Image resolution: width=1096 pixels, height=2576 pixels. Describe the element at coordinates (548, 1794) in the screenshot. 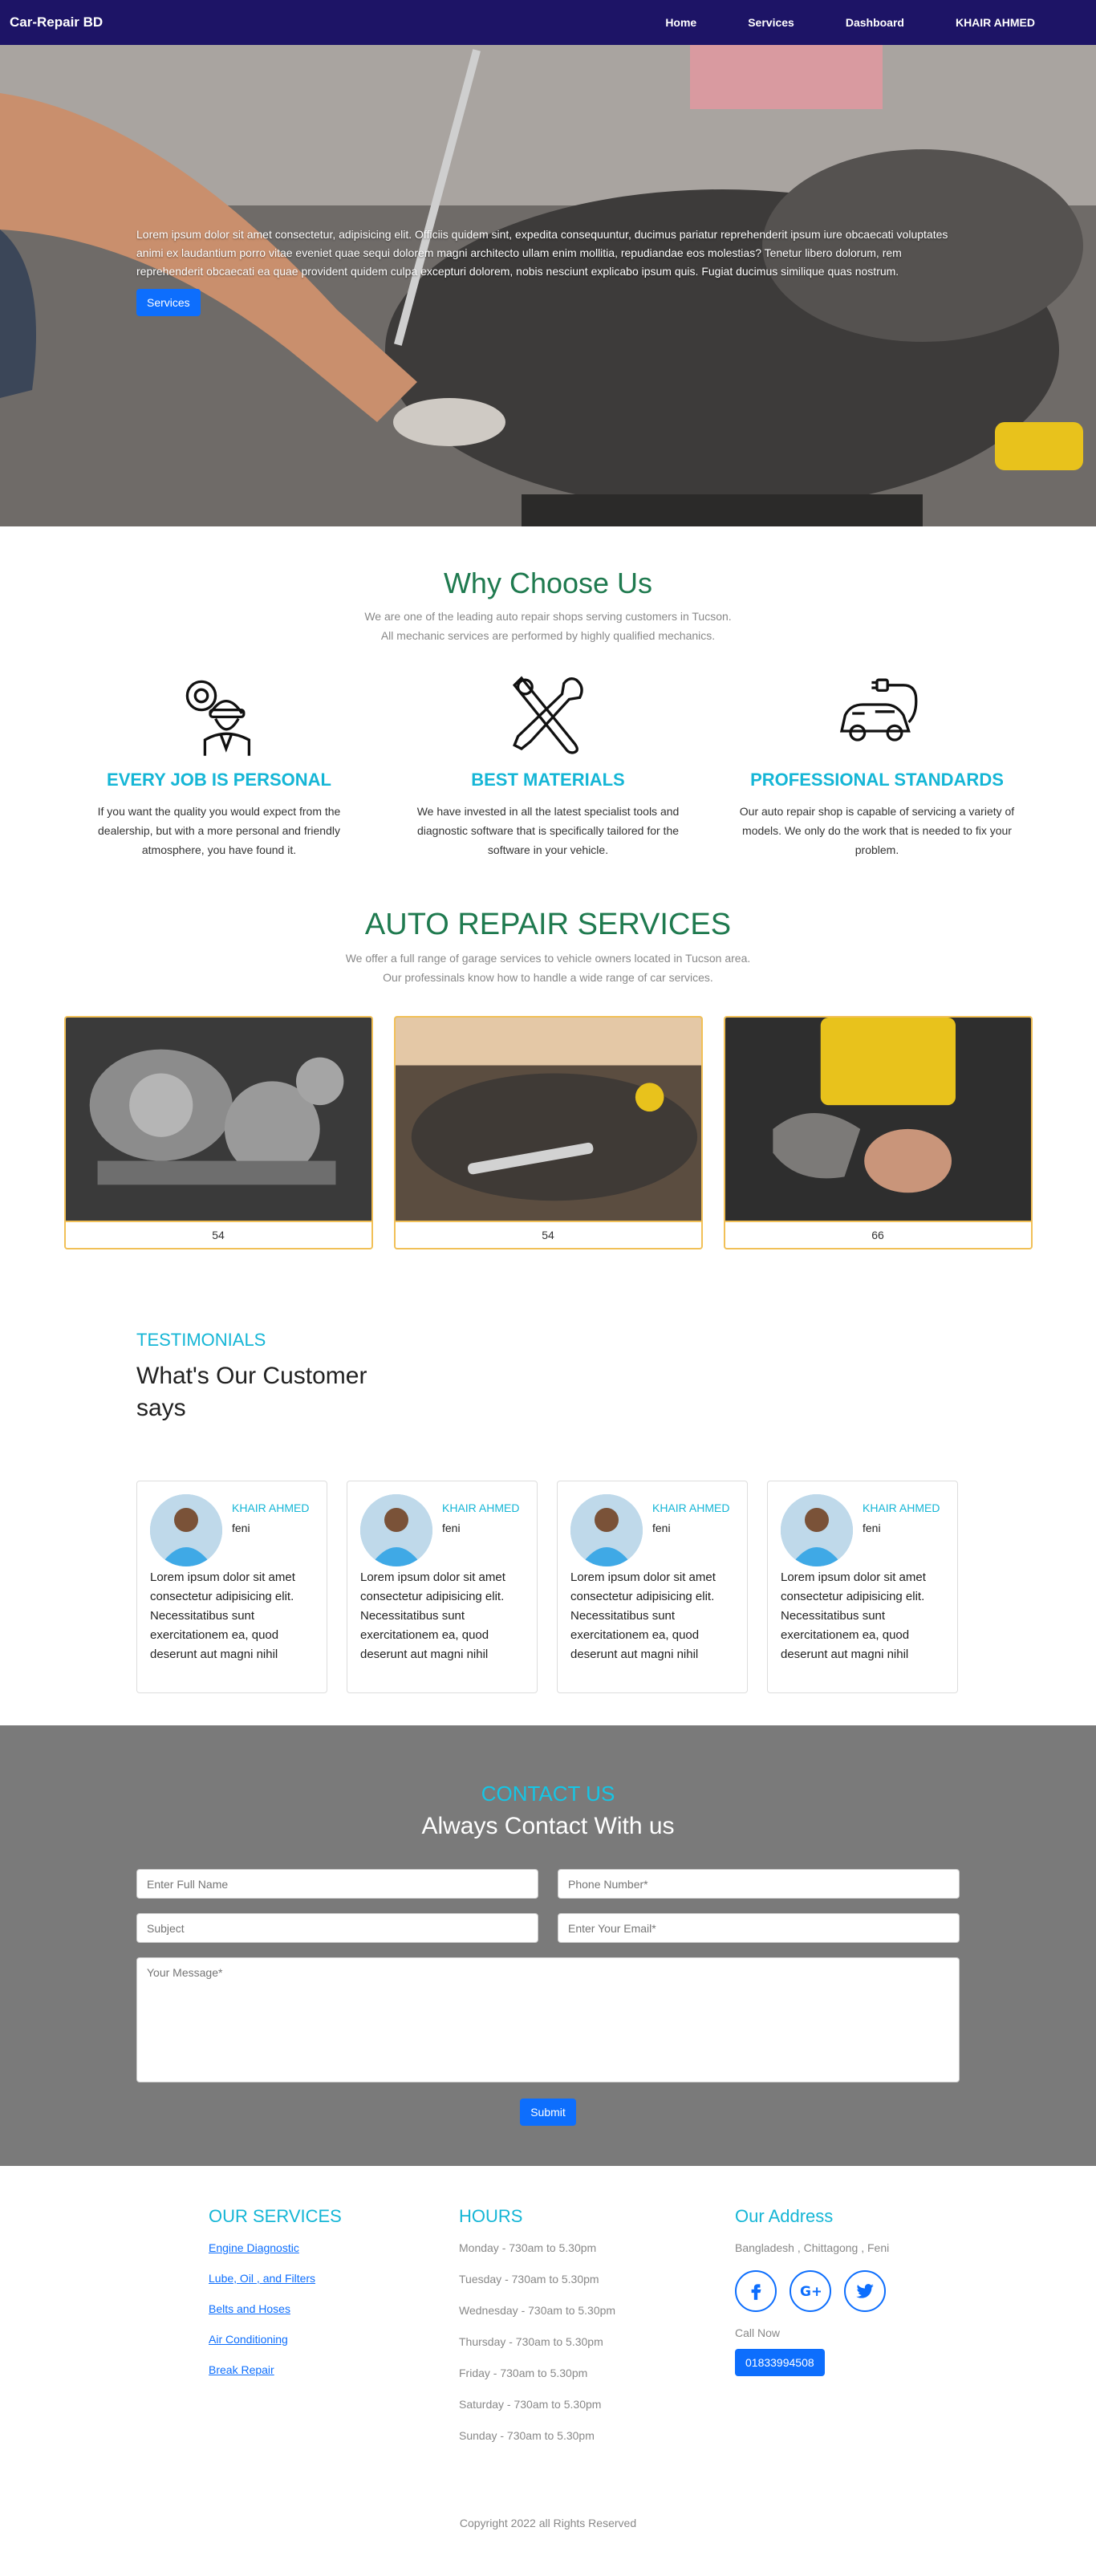

I see `contact-kicker: CONTACT US` at that location.